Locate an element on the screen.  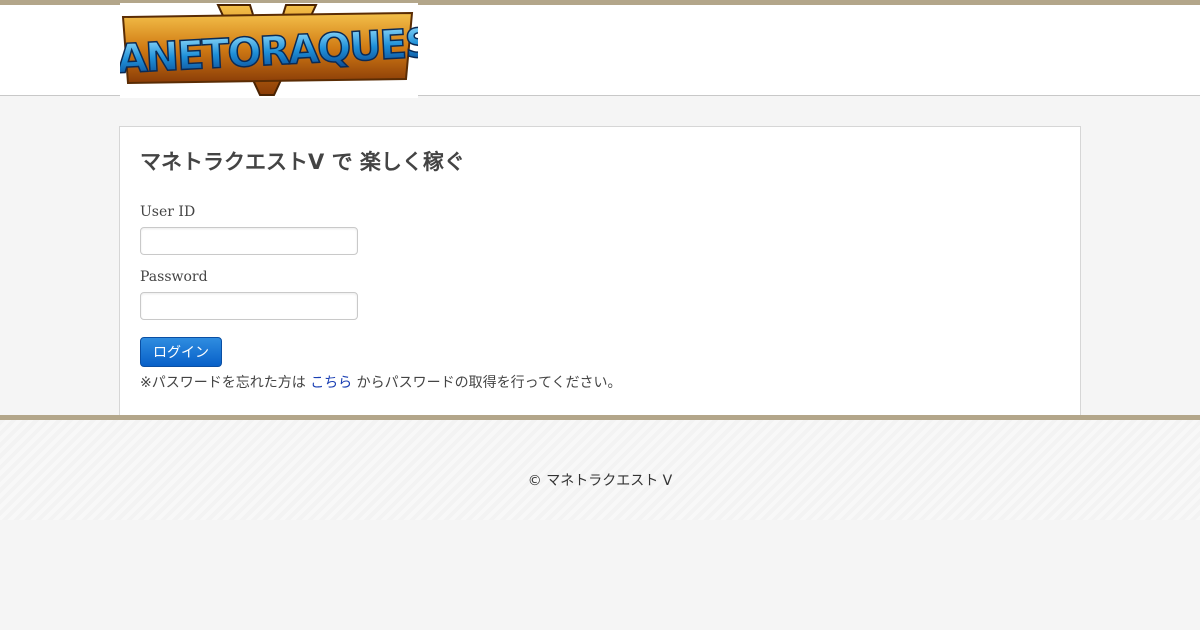
login-button: ログイン is located at coordinates (181, 352).